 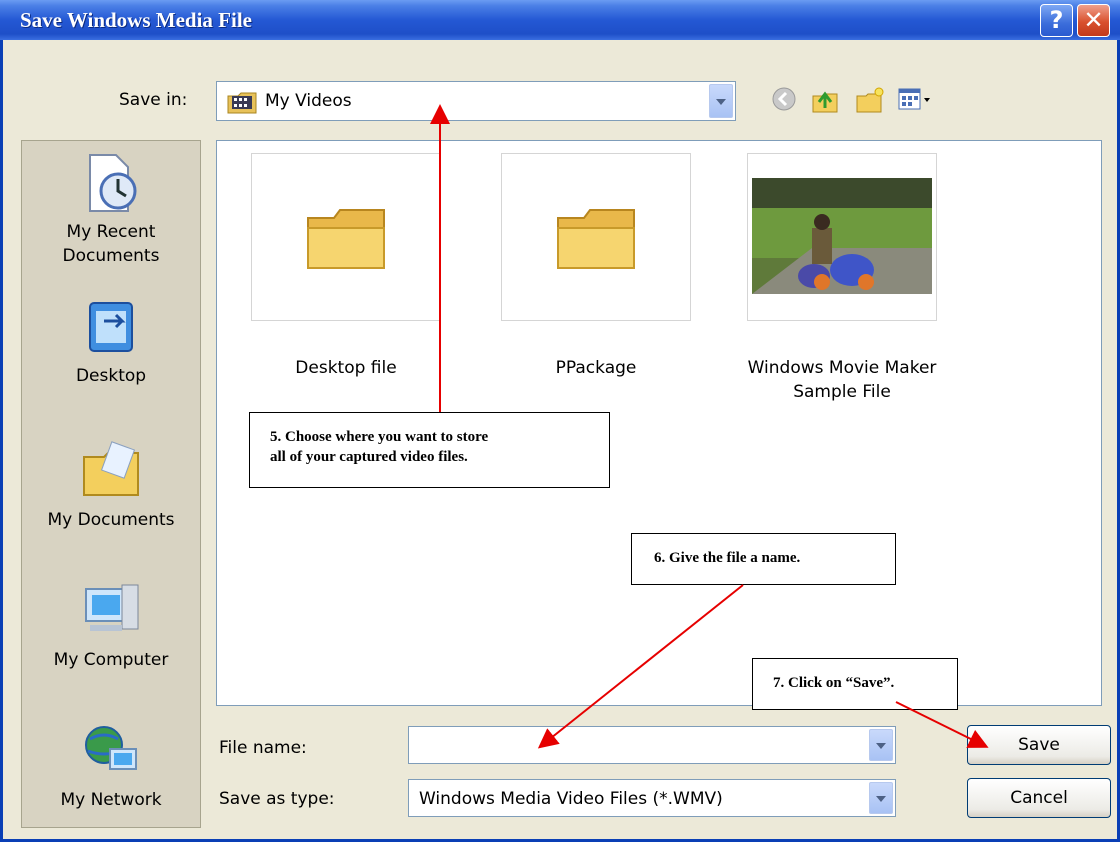 I want to click on callout-step-6: 6. Give the file a name., so click(x=763, y=559).